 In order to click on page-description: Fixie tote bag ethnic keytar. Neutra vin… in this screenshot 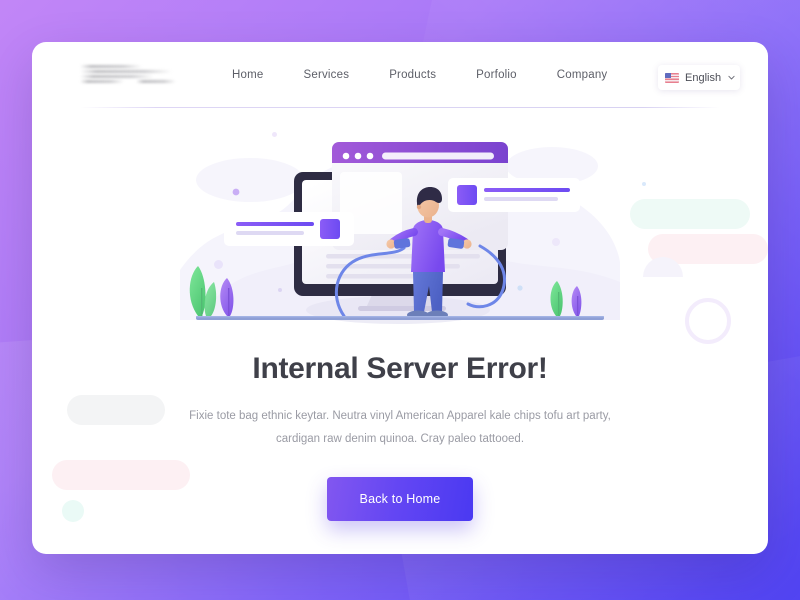, I will do `click(400, 427)`.